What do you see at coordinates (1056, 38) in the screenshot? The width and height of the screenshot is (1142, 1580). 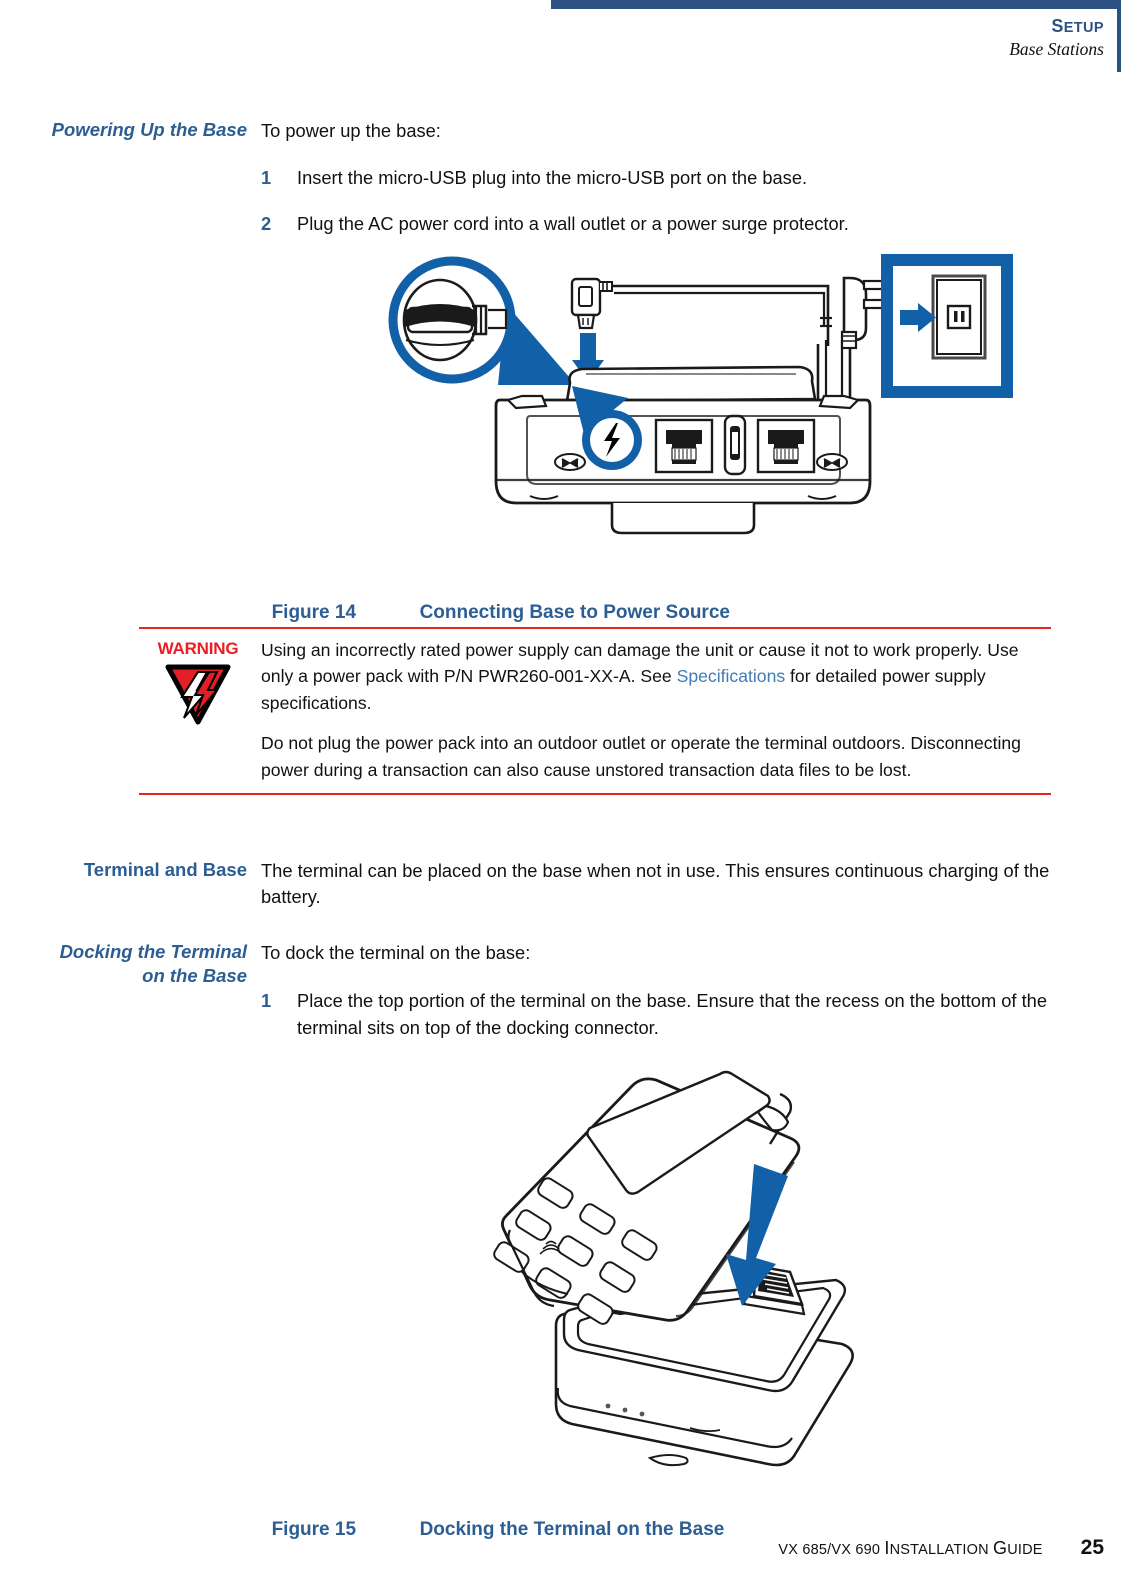 I see `page-header: SETUP Base Stations` at bounding box center [1056, 38].